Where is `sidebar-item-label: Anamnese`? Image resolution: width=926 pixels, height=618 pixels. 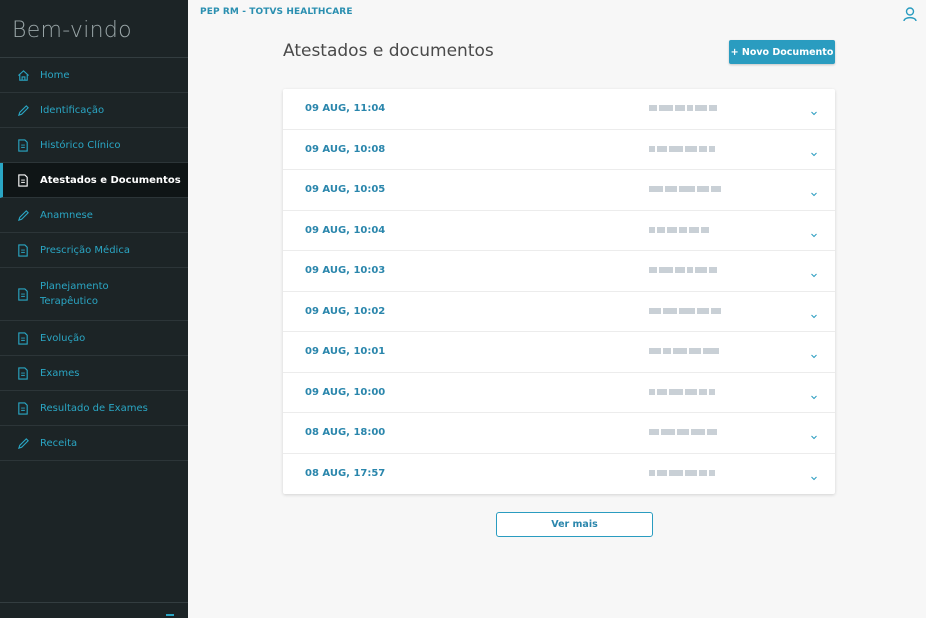 sidebar-item-label: Anamnese is located at coordinates (66, 215).